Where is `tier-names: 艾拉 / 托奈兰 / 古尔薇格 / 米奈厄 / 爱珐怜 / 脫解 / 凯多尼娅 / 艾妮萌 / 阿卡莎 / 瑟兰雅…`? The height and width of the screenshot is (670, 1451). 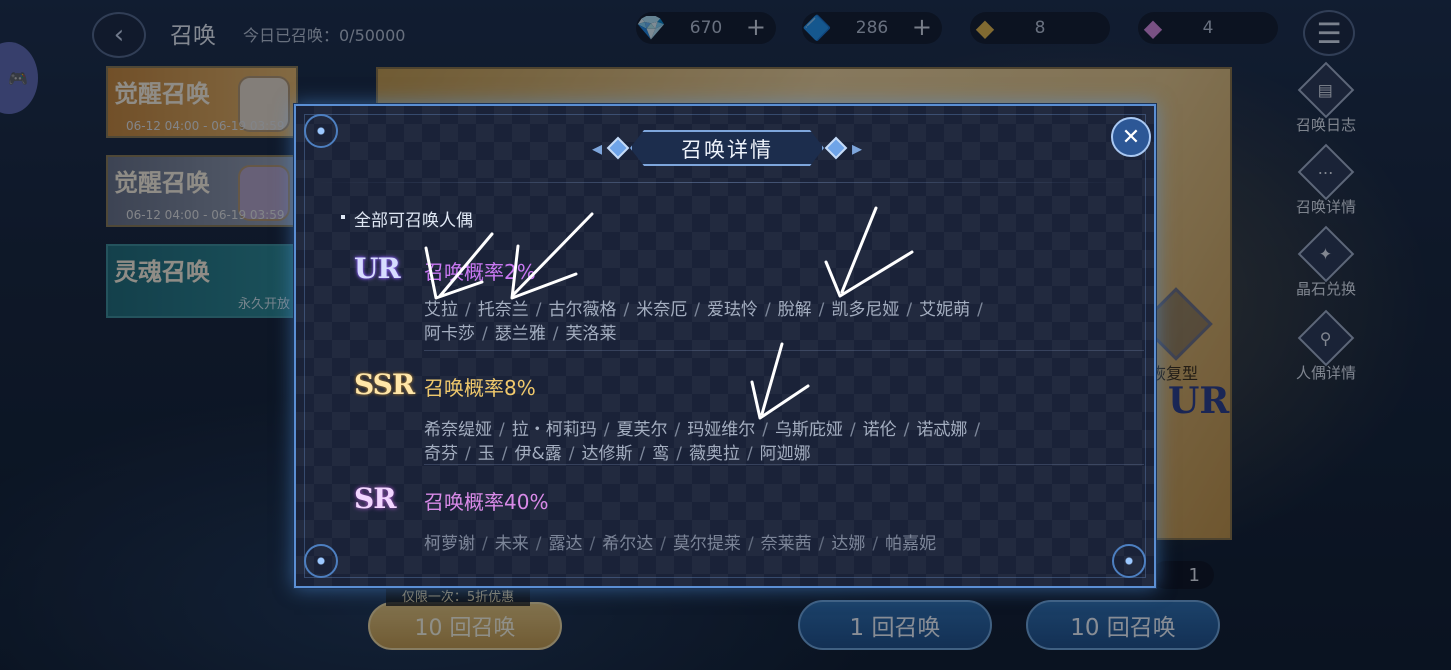 tier-names: 艾拉 / 托奈兰 / 古尔薇格 / 米奈厄 / 爱珐怜 / 脫解 / 凯多尼娅 / 艾妮萌 / 阿卡莎 / 瑟兰雅… is located at coordinates (744, 322).